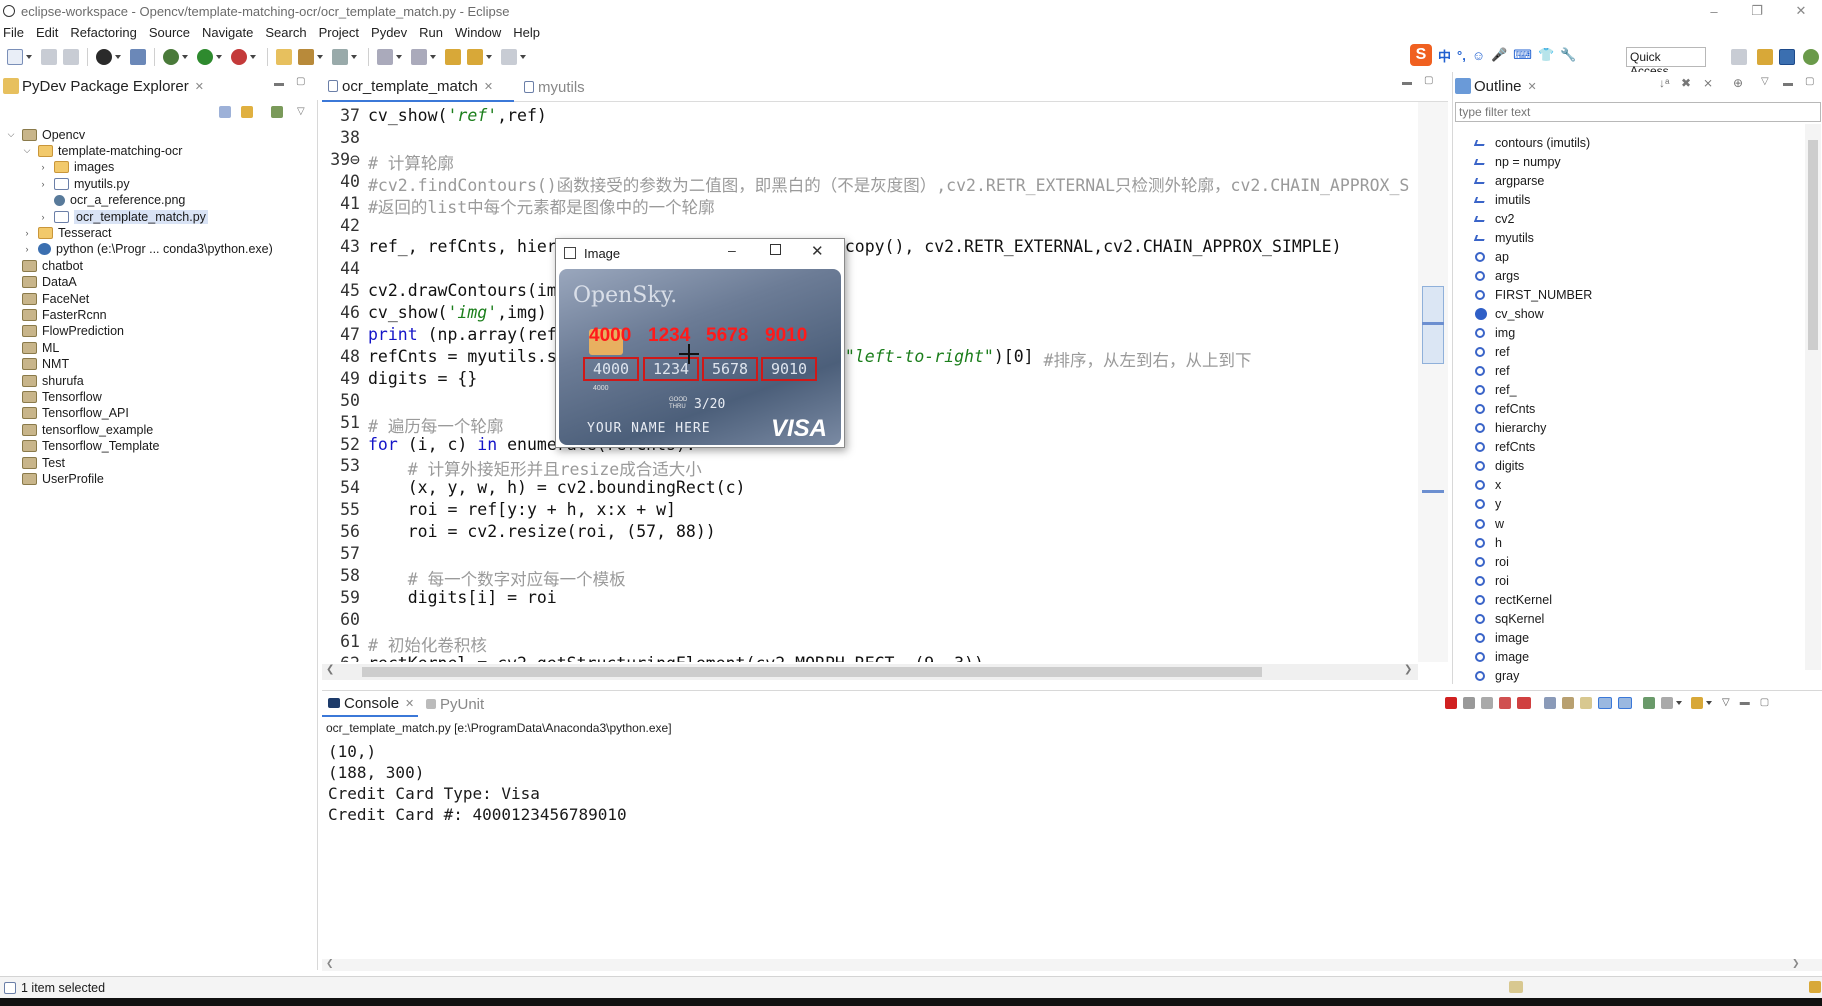 This screenshot has height=1006, width=1822. What do you see at coordinates (15, 57) in the screenshot?
I see `new-icon` at bounding box center [15, 57].